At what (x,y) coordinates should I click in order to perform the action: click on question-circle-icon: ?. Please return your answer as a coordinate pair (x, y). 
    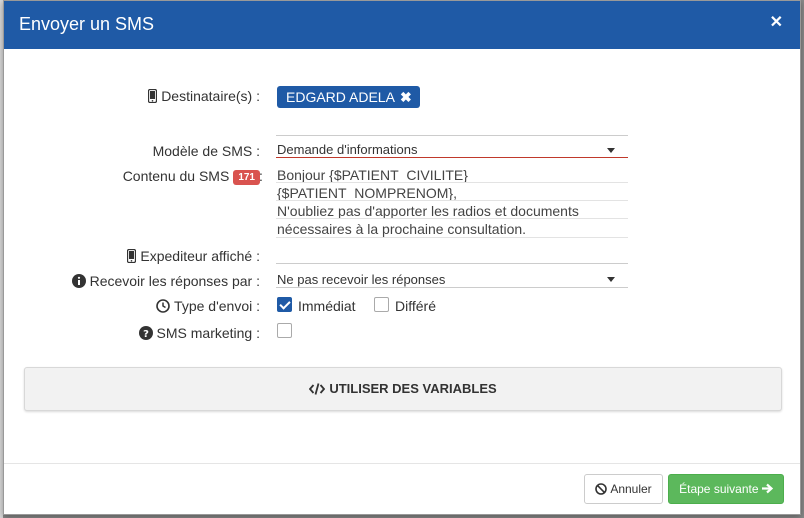
    Looking at the image, I should click on (145, 334).